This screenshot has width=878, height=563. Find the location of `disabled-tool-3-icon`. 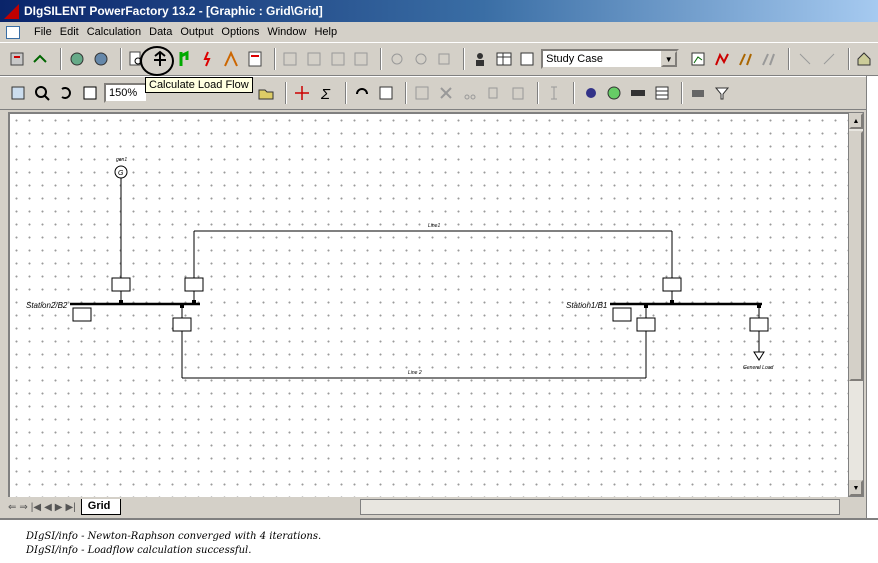

disabled-tool-3-icon is located at coordinates (338, 59).